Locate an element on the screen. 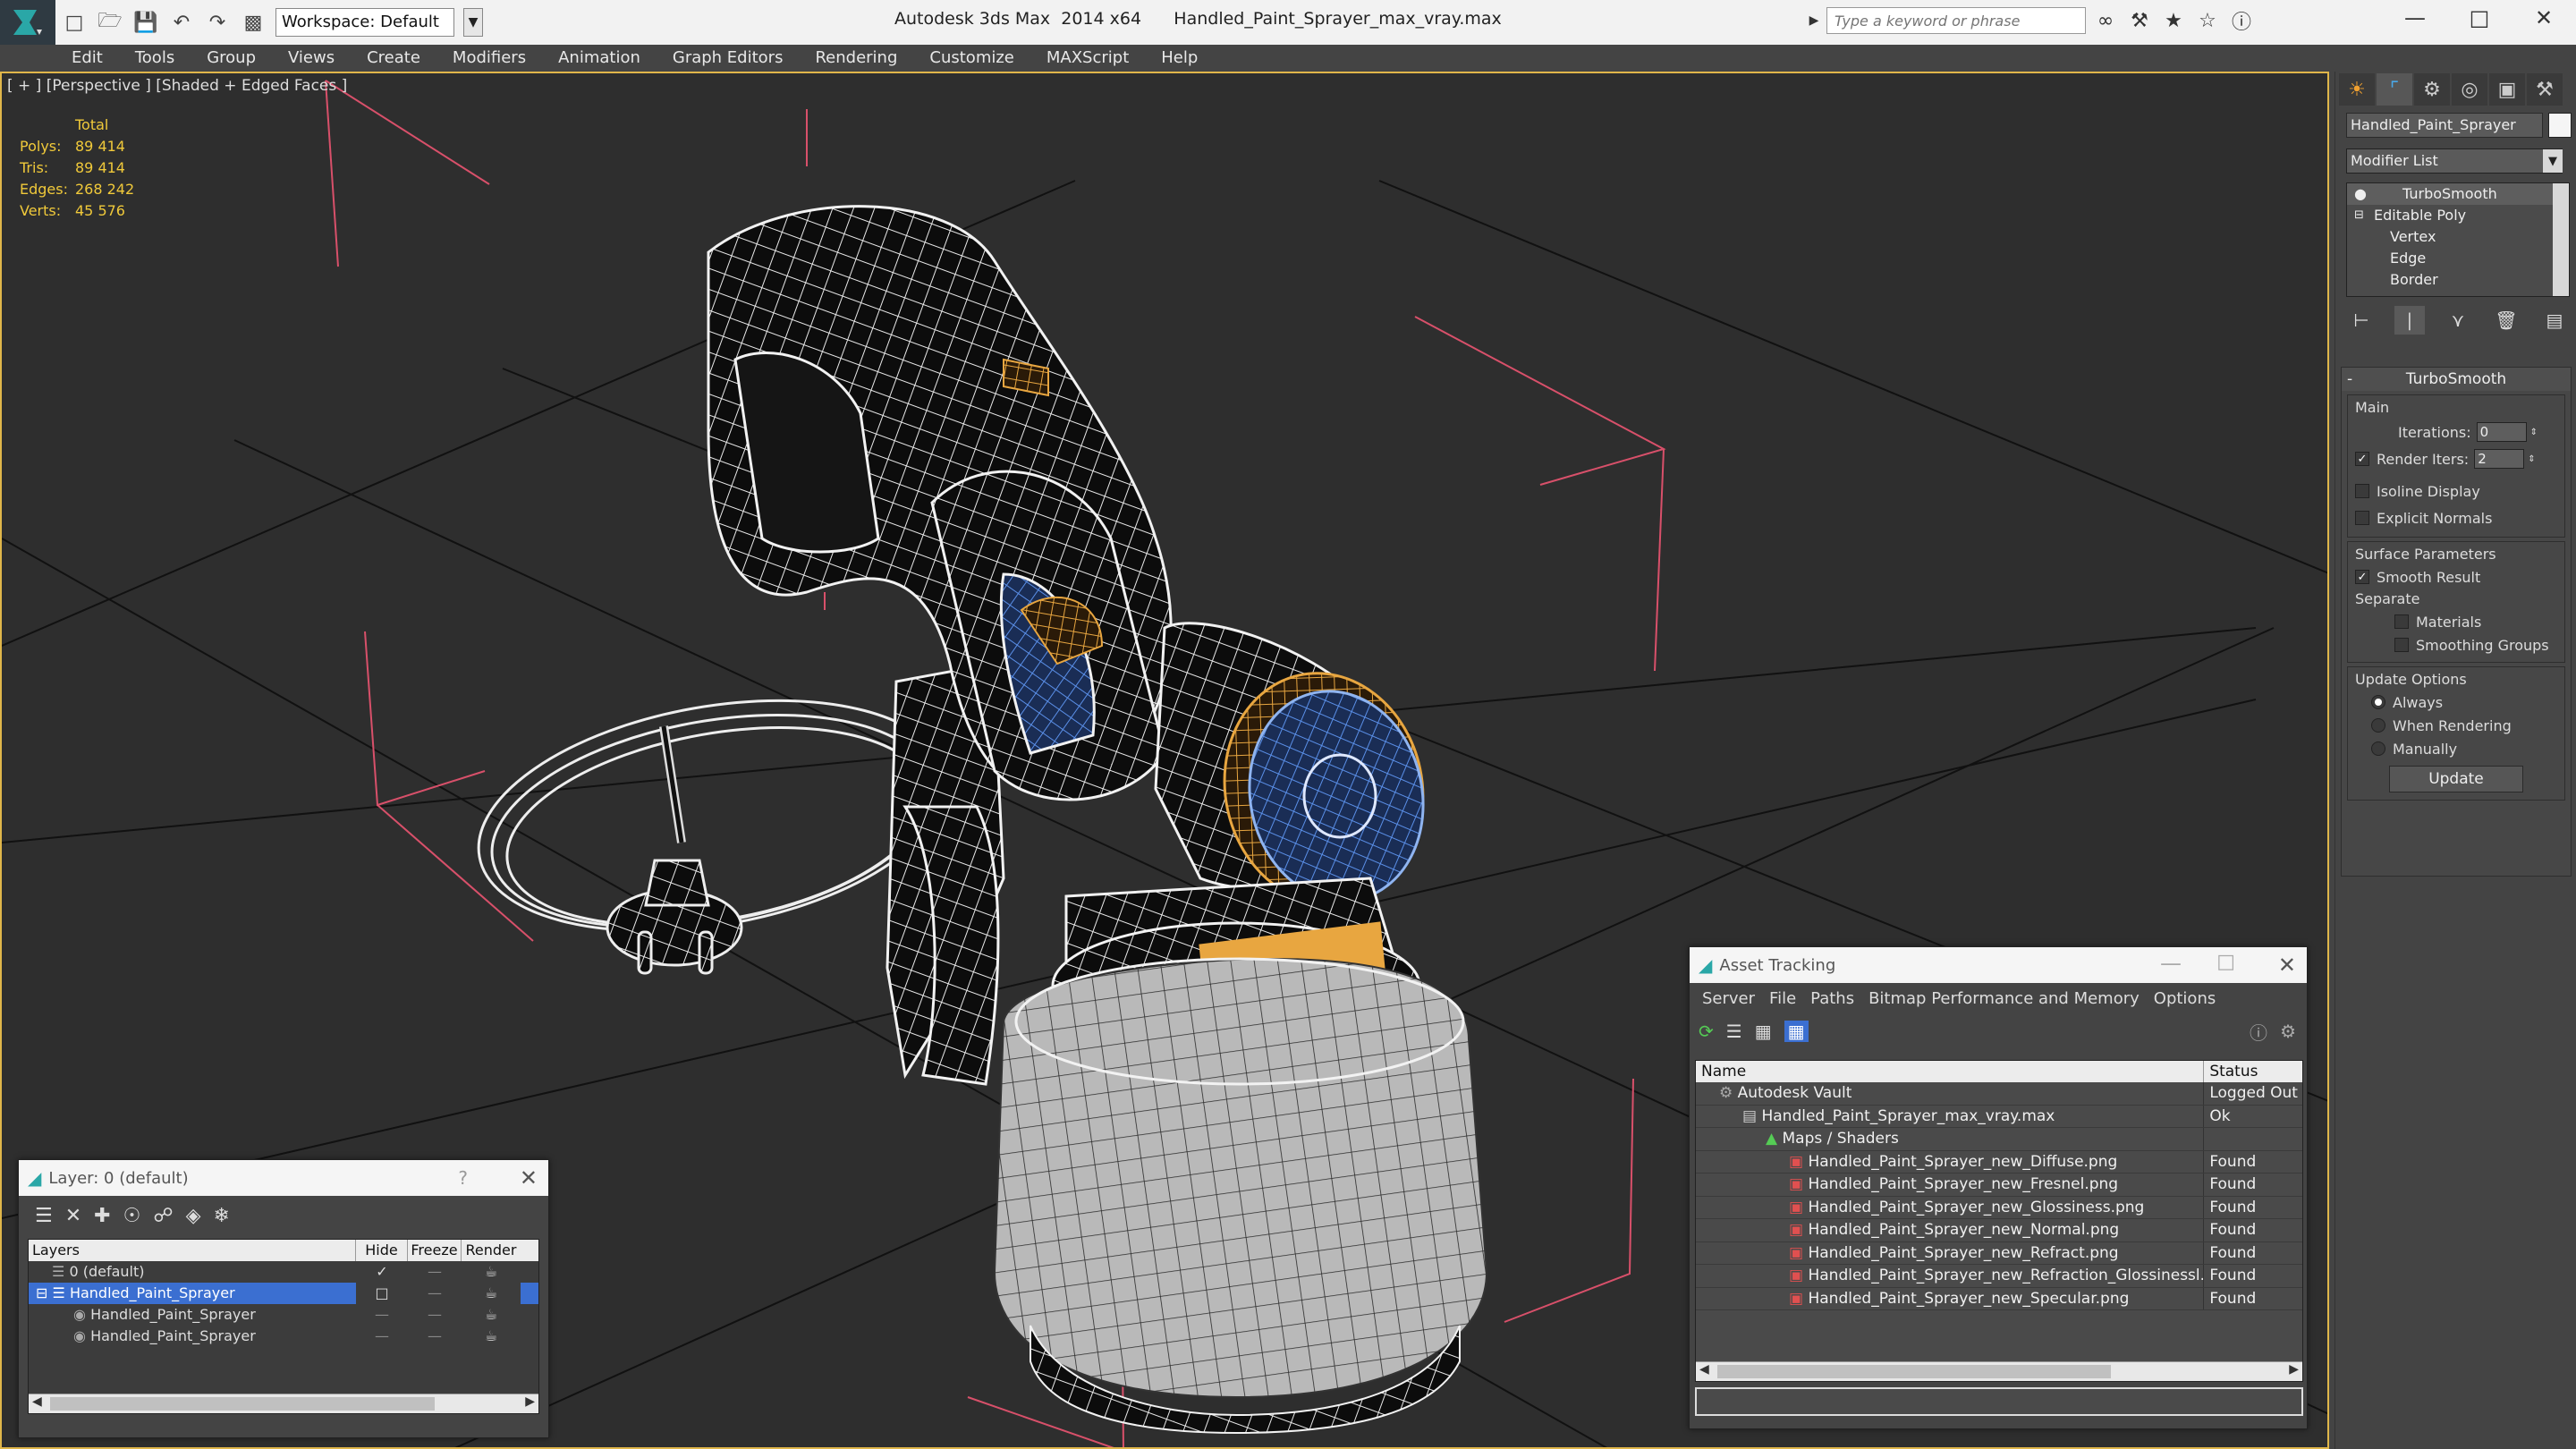 Image resolution: width=2576 pixels, height=1449 pixels. utilities-tab-icon: ⚒ is located at coordinates (2545, 89).